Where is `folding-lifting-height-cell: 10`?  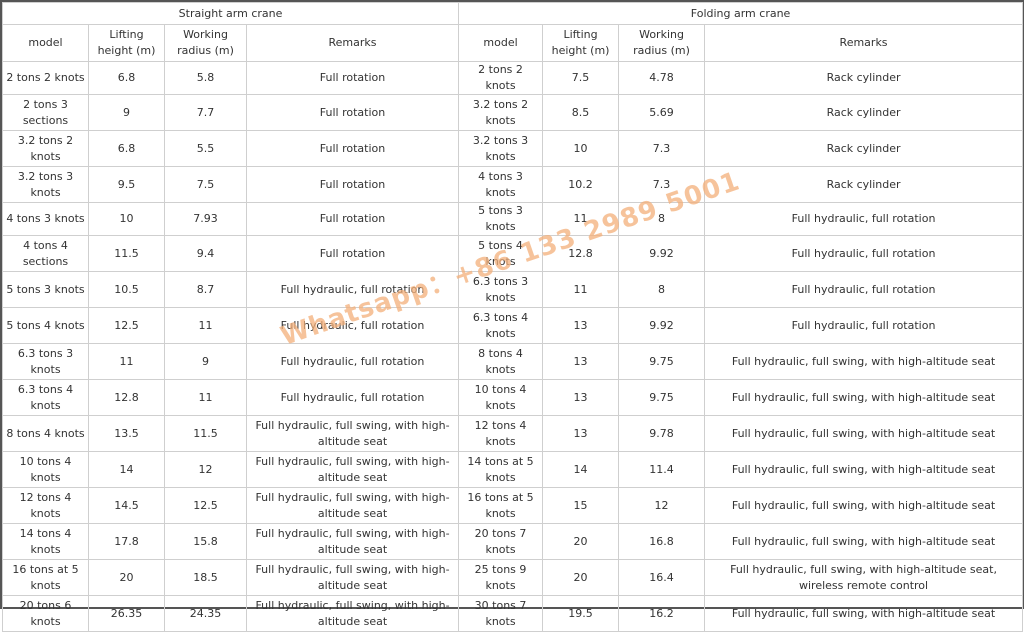
folding-lifting-height-cell: 10 is located at coordinates (581, 148).